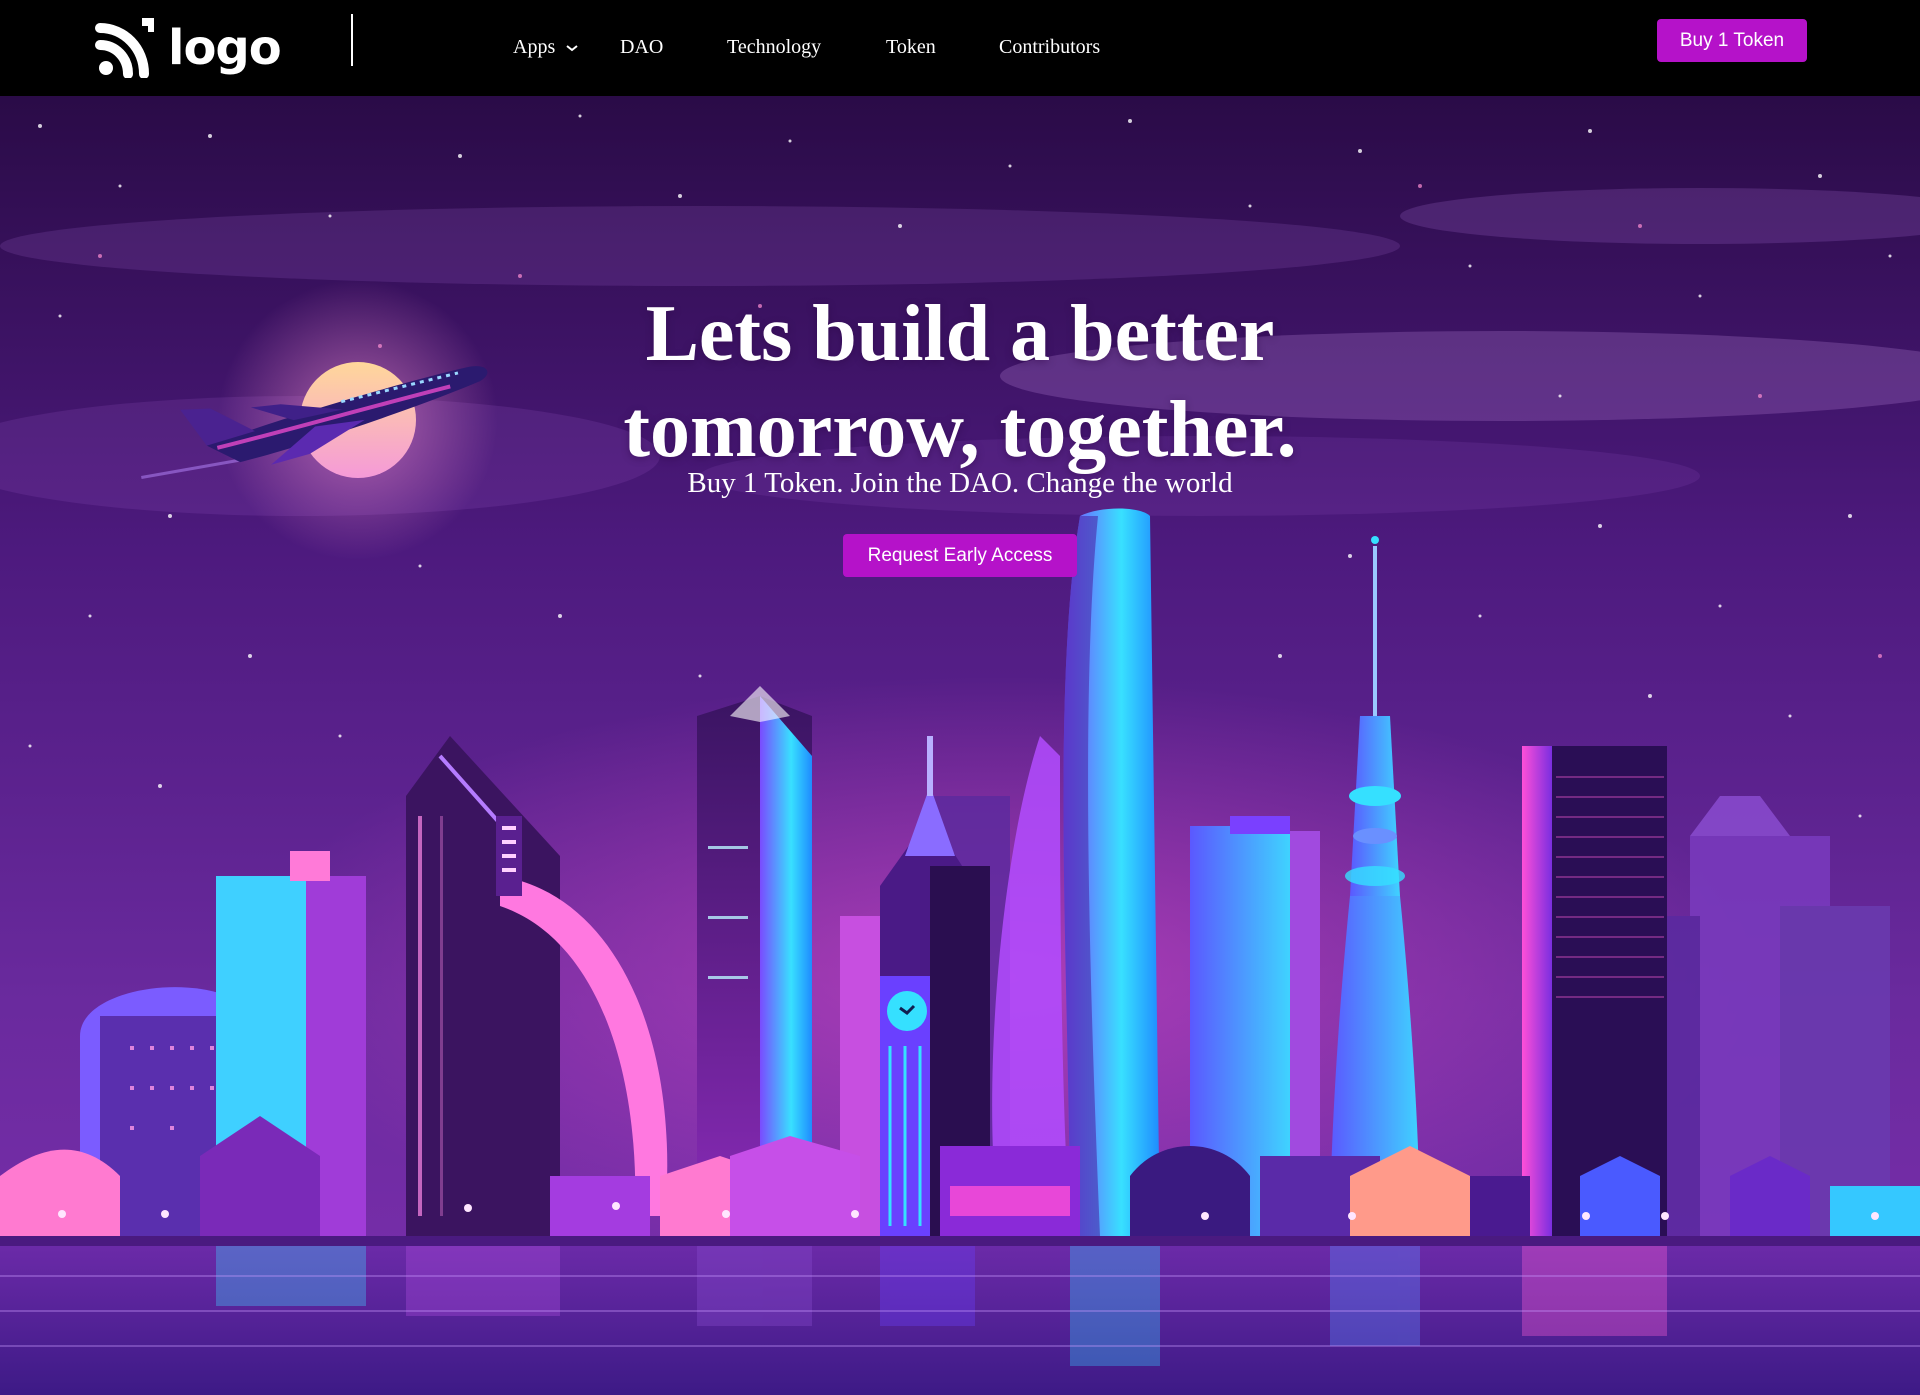 The image size is (1920, 1395). What do you see at coordinates (124, 48) in the screenshot?
I see `signal-arcs-icon` at bounding box center [124, 48].